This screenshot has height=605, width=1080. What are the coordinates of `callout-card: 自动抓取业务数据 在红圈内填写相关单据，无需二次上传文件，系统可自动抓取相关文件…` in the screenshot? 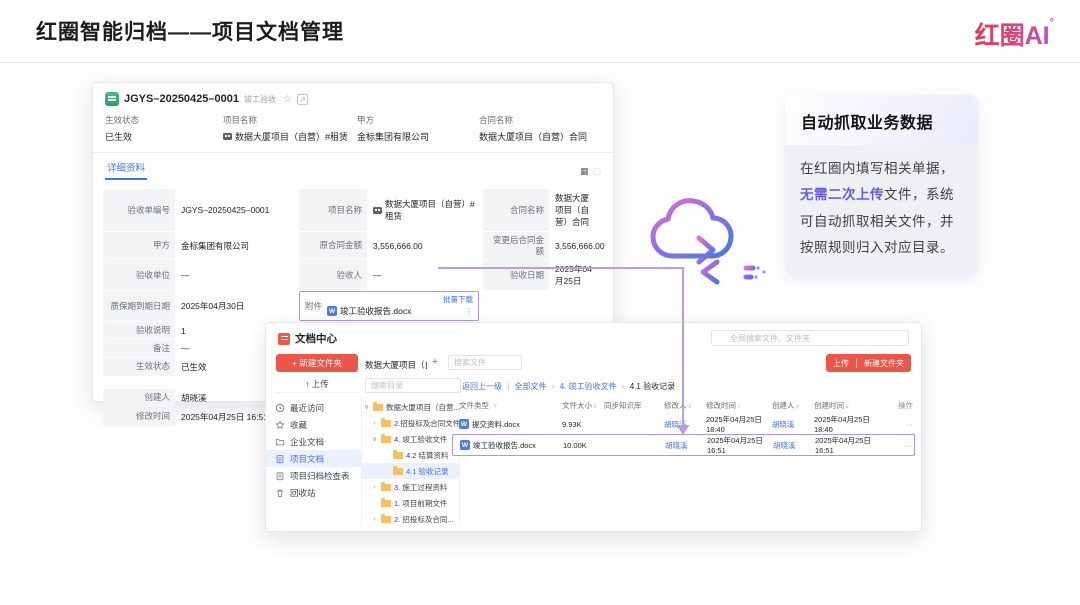 It's located at (881, 186).